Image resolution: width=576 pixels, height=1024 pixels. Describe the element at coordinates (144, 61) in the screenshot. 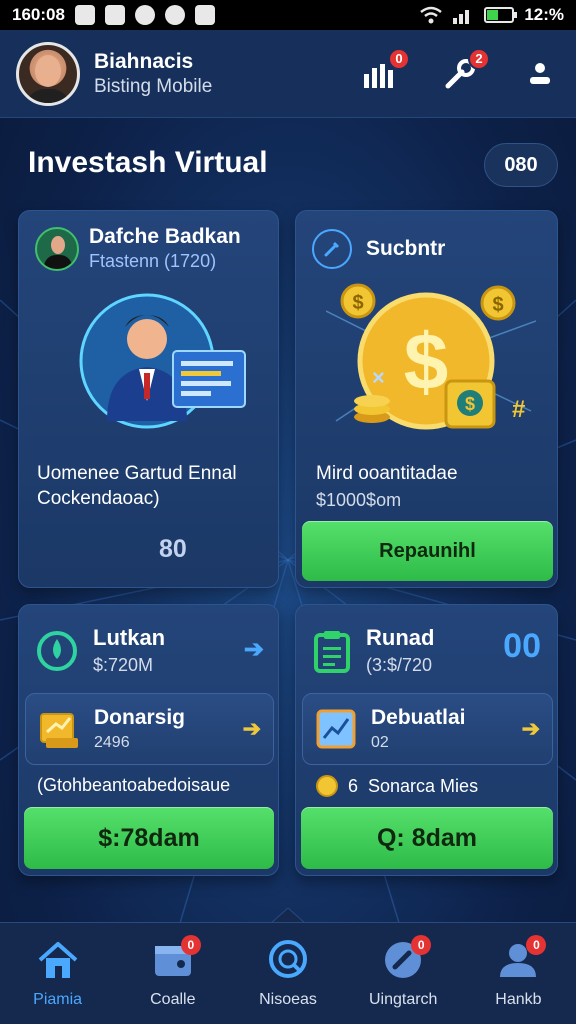

I see `user-name: Biahnacis` at that location.